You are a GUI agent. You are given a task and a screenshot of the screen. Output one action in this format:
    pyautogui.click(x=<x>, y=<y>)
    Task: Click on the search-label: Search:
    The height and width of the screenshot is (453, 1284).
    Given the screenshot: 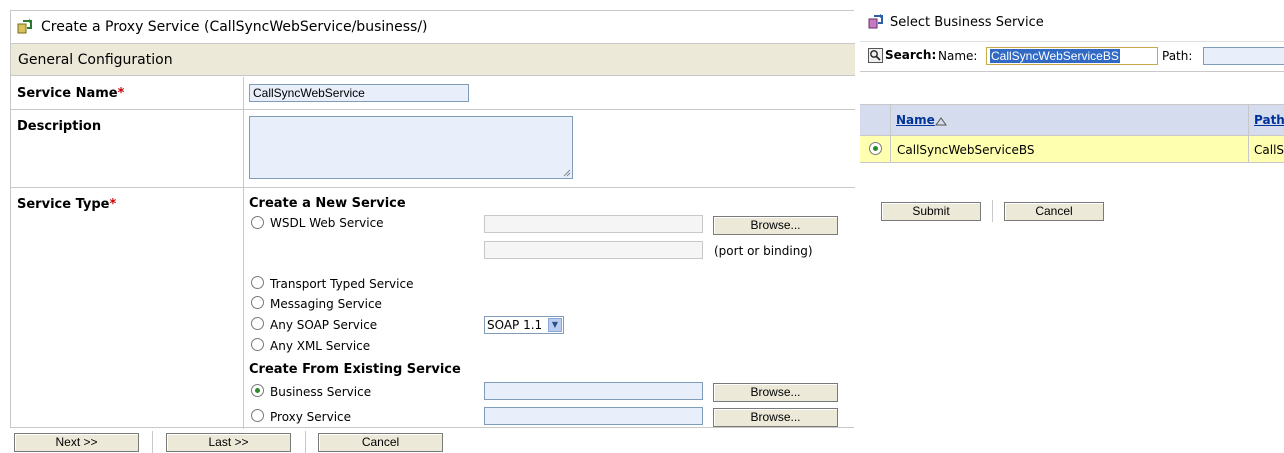 What is the action you would take?
    pyautogui.click(x=911, y=55)
    